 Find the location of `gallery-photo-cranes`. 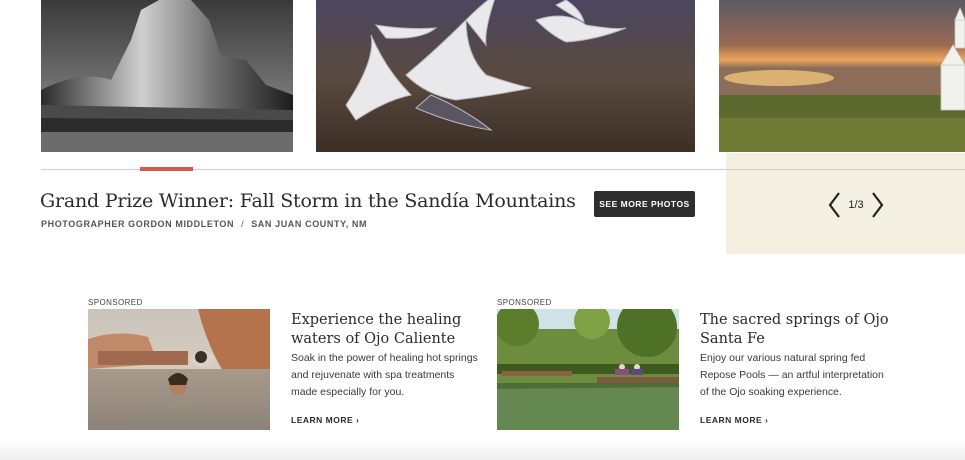

gallery-photo-cranes is located at coordinates (505, 76).